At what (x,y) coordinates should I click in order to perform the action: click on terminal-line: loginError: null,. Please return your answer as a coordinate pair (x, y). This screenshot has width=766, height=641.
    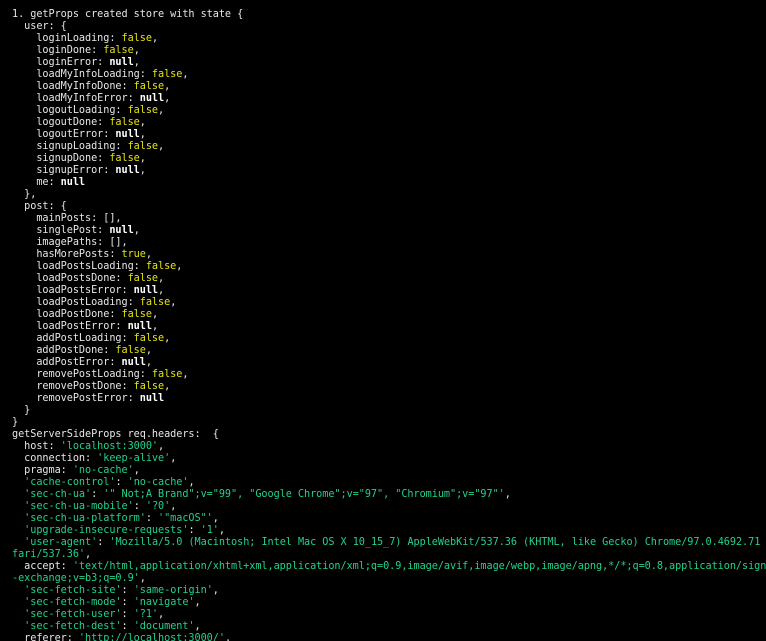
    Looking at the image, I should click on (389, 63).